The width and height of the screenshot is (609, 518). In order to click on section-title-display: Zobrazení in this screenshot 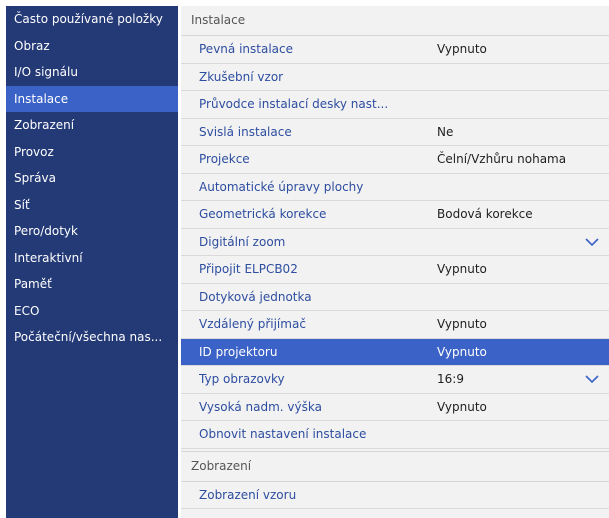, I will do `click(395, 466)`.